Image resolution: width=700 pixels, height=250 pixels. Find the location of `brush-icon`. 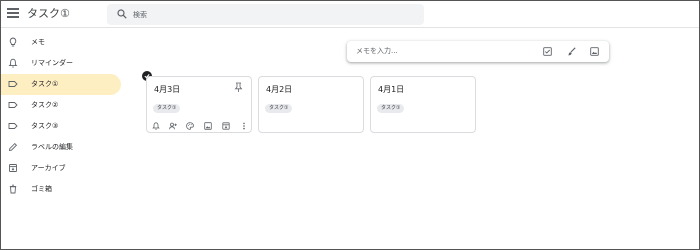

brush-icon is located at coordinates (571, 51).